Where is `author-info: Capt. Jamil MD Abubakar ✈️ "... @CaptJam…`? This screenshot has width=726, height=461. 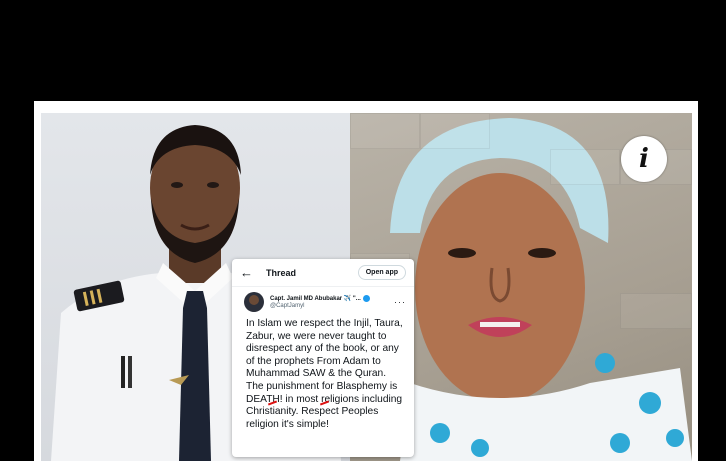
author-info: Capt. Jamil MD Abubakar ✈️ "... @CaptJam… is located at coordinates (332, 302).